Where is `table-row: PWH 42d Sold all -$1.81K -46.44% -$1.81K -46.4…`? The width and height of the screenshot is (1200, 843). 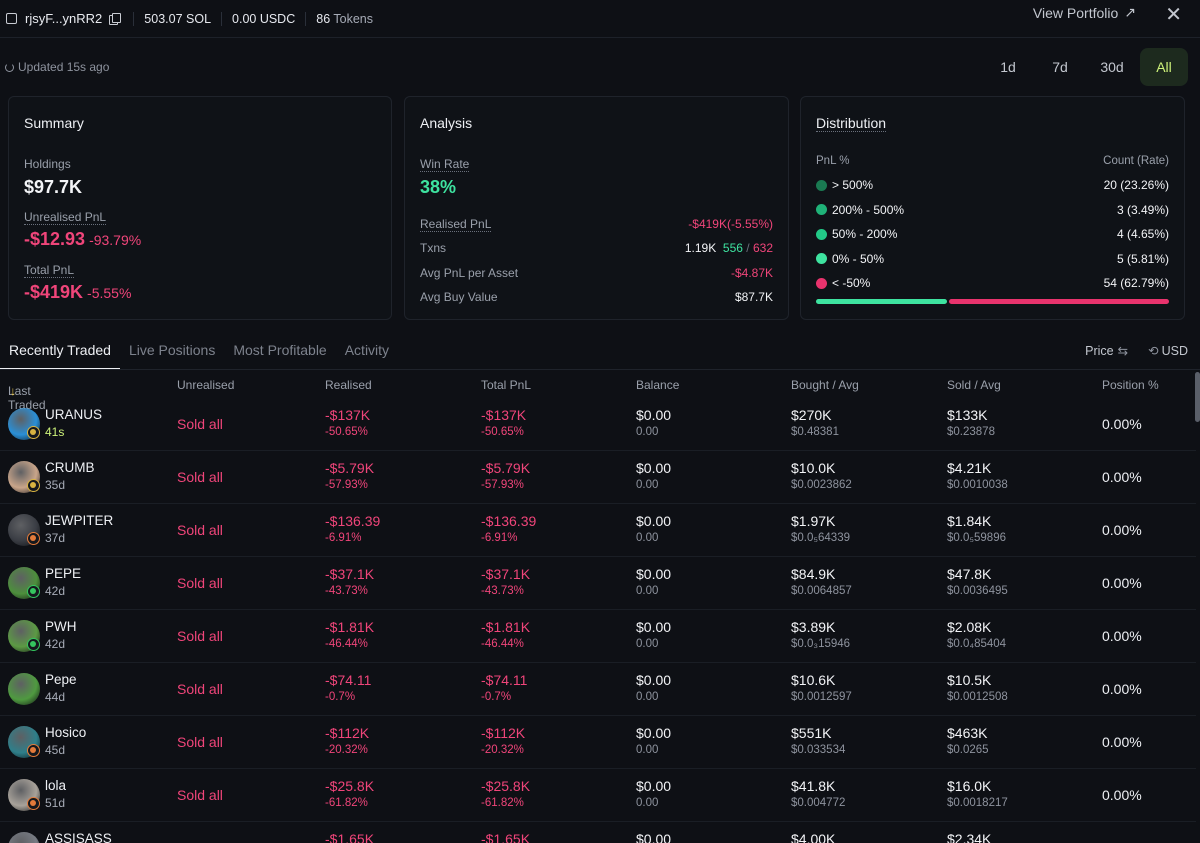 table-row: PWH 42d Sold all -$1.81K -46.44% -$1.81K -46.4… is located at coordinates (598, 636).